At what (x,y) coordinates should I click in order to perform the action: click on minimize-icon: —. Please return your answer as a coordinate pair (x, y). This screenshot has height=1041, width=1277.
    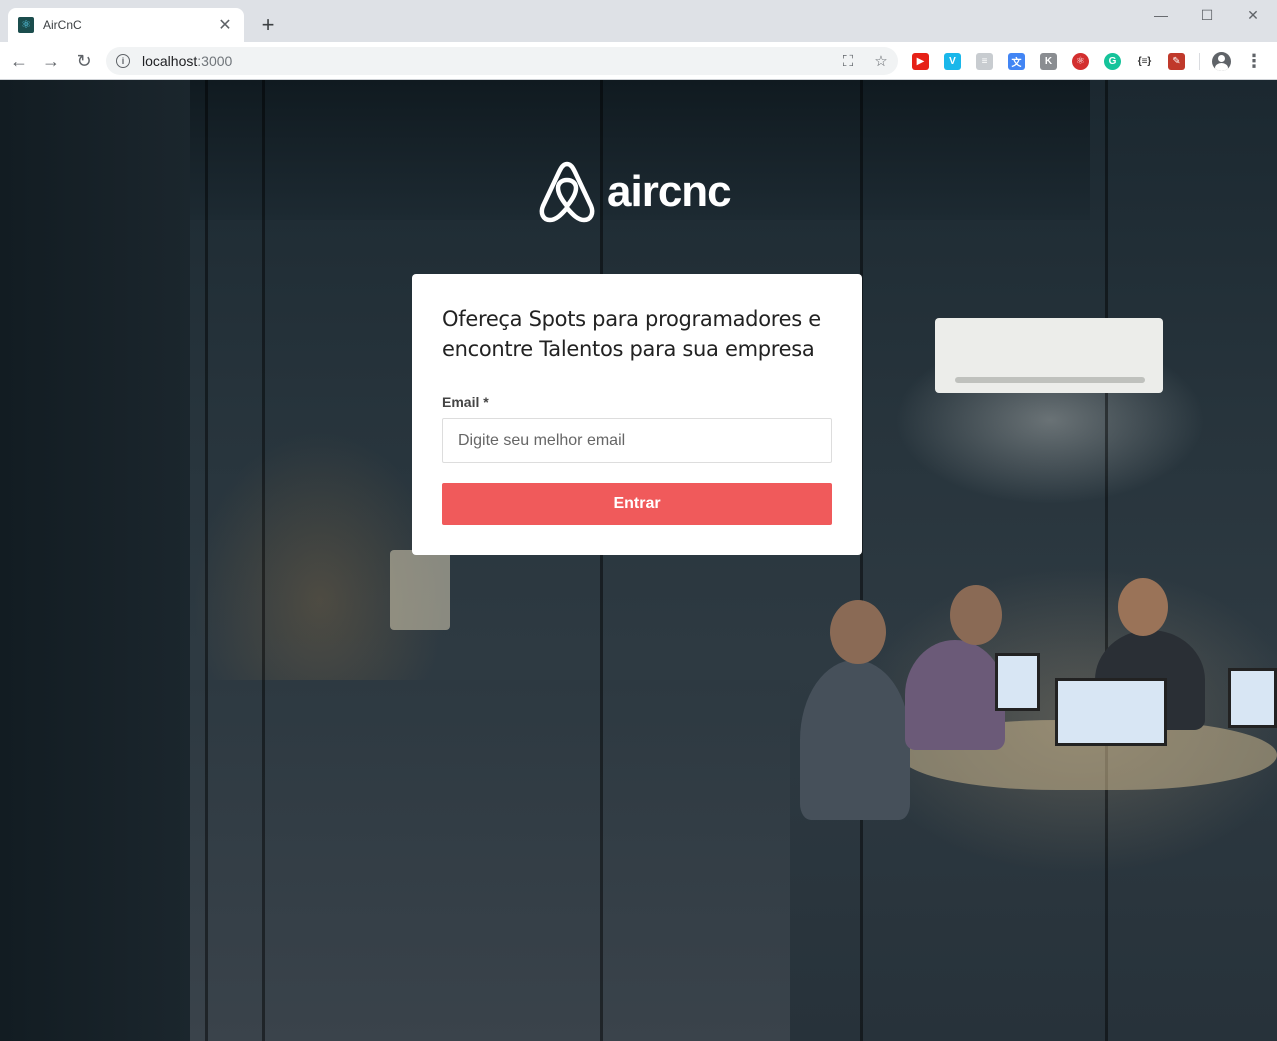
    Looking at the image, I should click on (1161, 15).